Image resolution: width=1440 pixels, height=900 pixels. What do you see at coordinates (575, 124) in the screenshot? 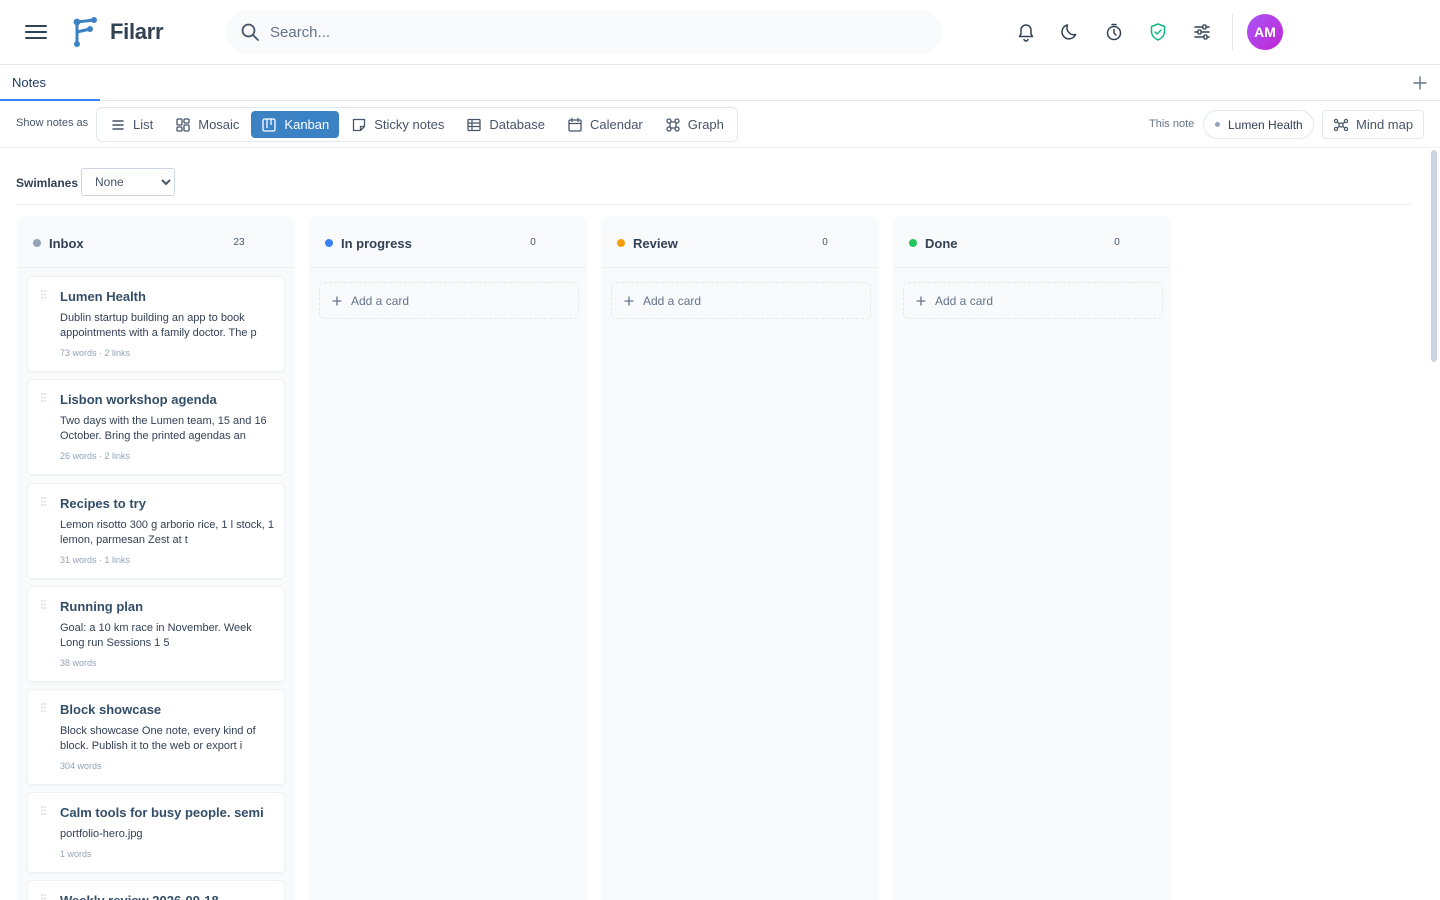
I see `calendar-icon` at bounding box center [575, 124].